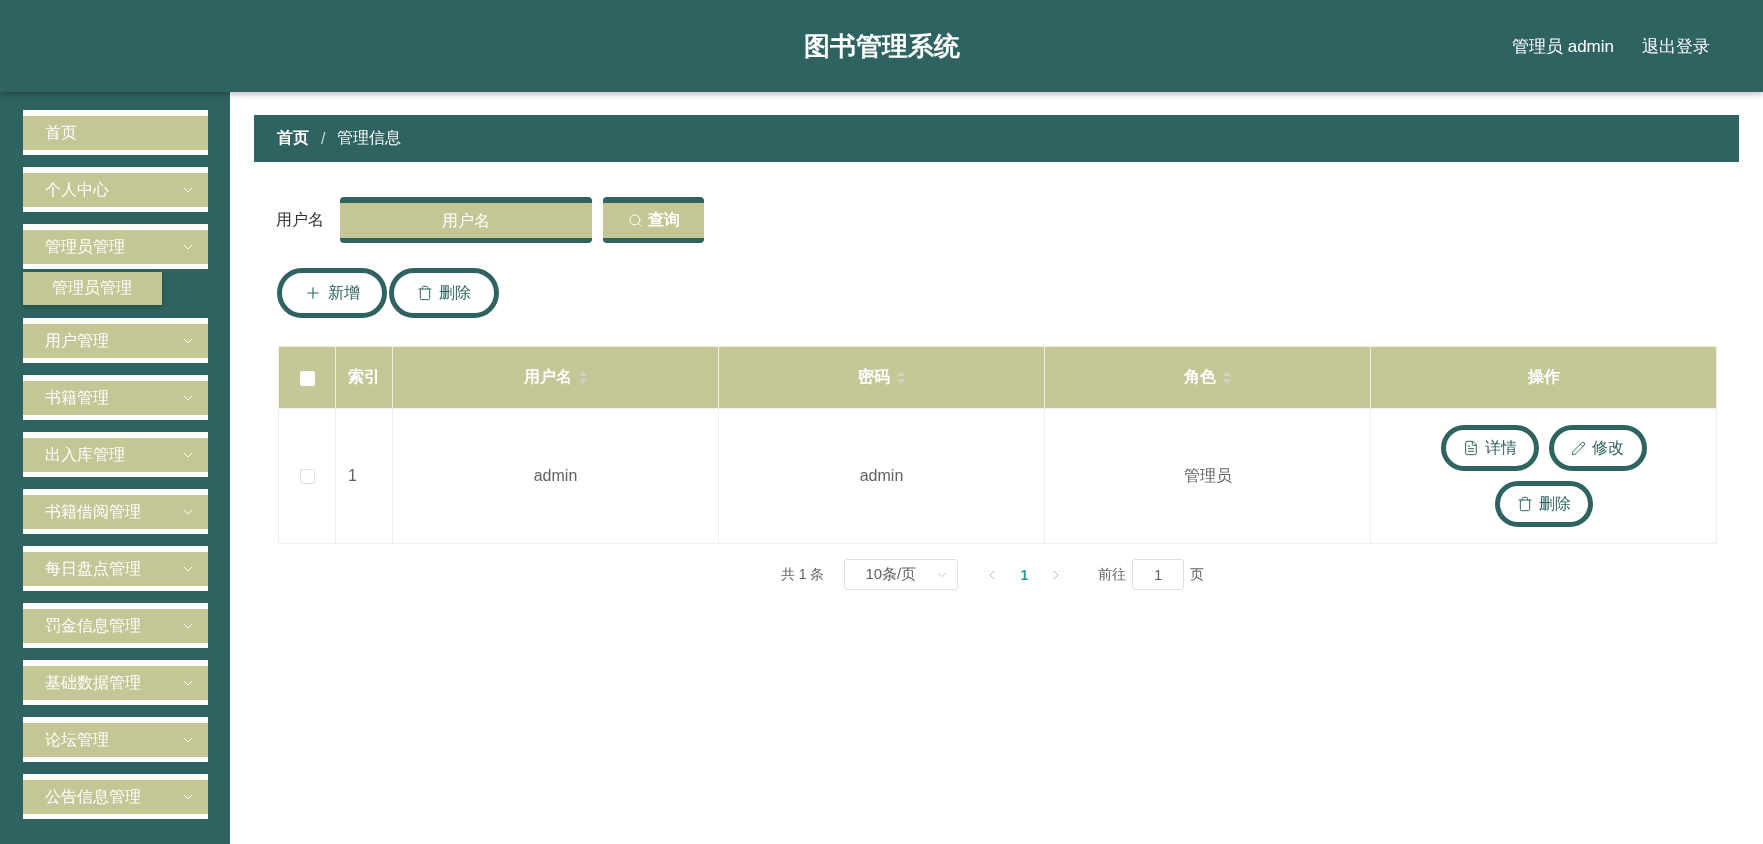 This screenshot has width=1763, height=844. I want to click on goto-page-field: 1, so click(1158, 574).